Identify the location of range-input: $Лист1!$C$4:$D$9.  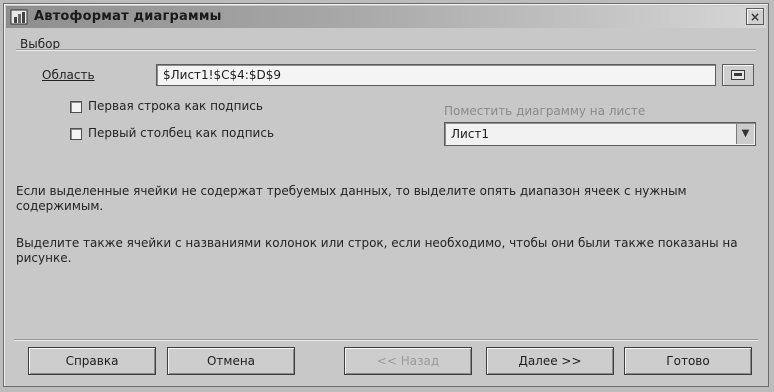
(436, 75).